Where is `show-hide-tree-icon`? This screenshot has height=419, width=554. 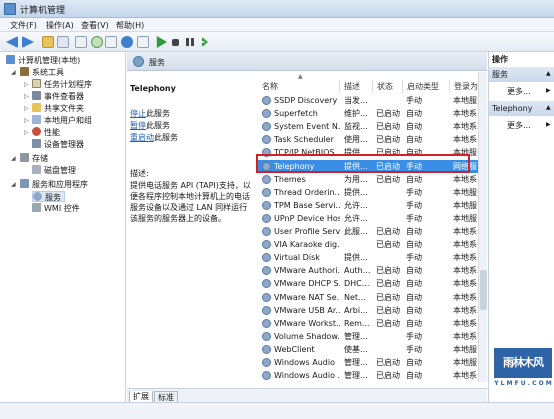 show-hide-tree-icon is located at coordinates (63, 42).